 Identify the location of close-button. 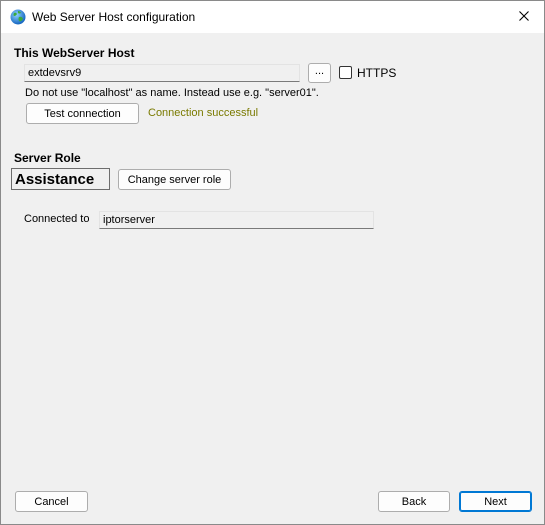
(524, 17).